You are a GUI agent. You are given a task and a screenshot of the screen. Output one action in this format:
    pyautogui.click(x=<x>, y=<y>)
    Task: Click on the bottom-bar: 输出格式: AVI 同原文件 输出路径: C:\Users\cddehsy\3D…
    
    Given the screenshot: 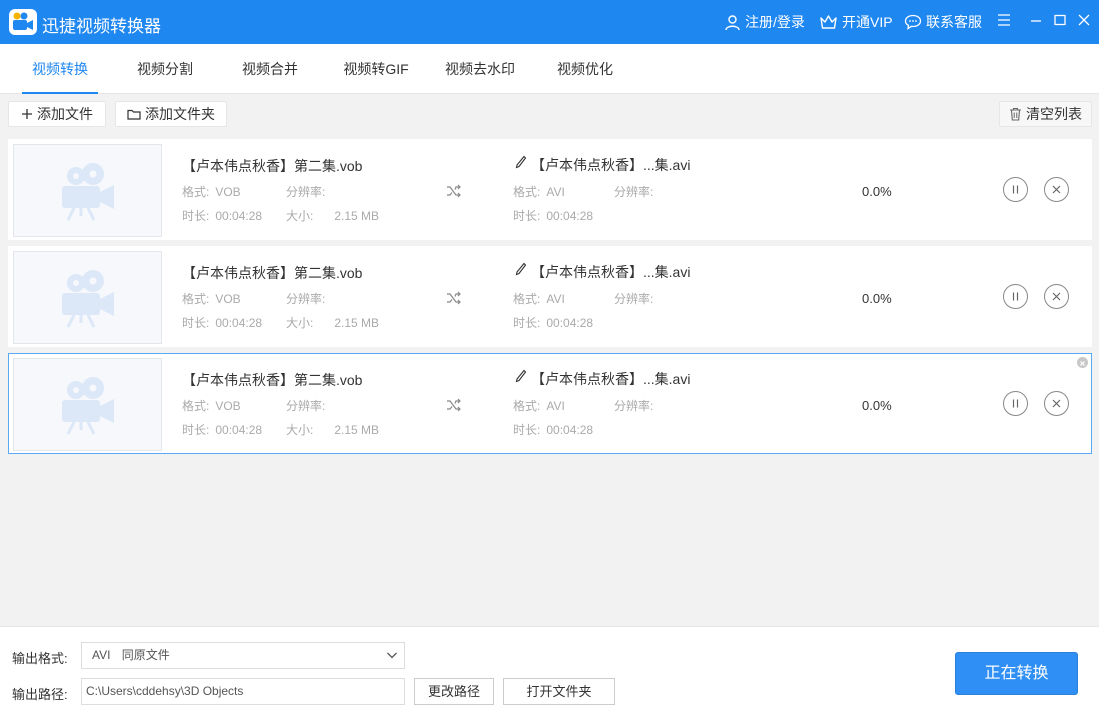 What is the action you would take?
    pyautogui.click(x=549, y=673)
    